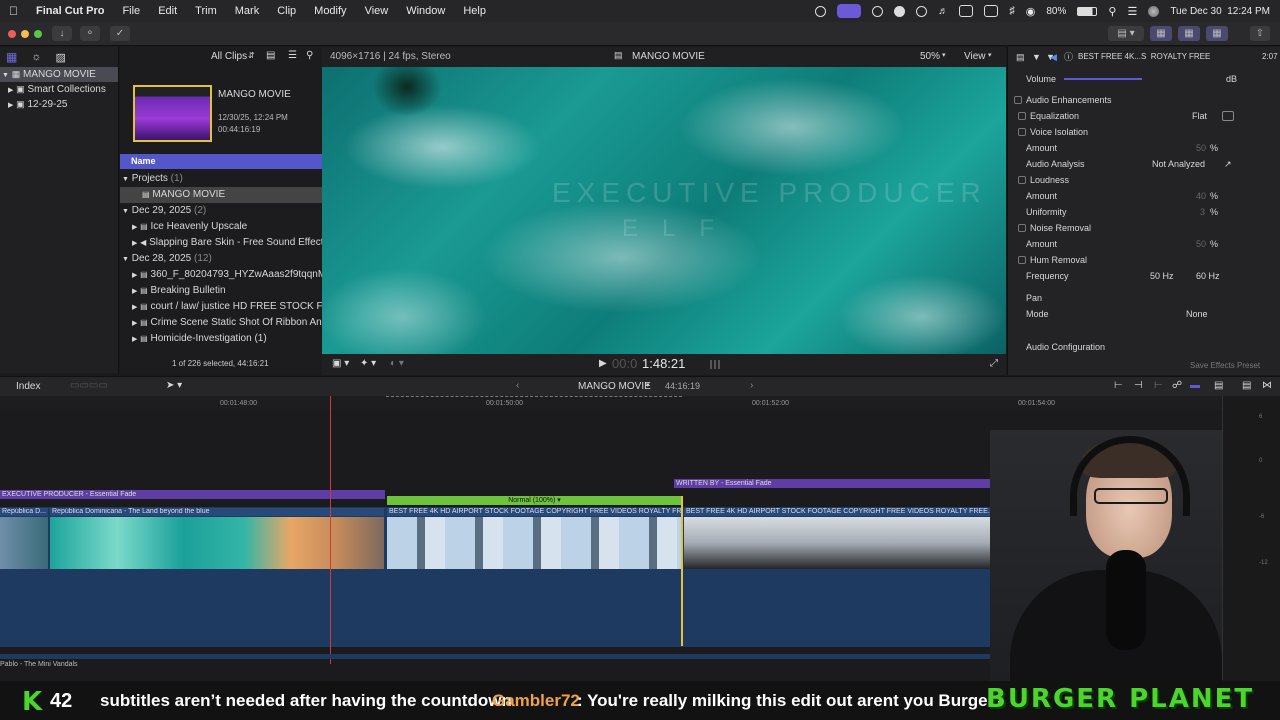 This screenshot has width=1280, height=720. What do you see at coordinates (1126, 33) in the screenshot?
I see `share-layout-button: ▤ ▾` at bounding box center [1126, 33].